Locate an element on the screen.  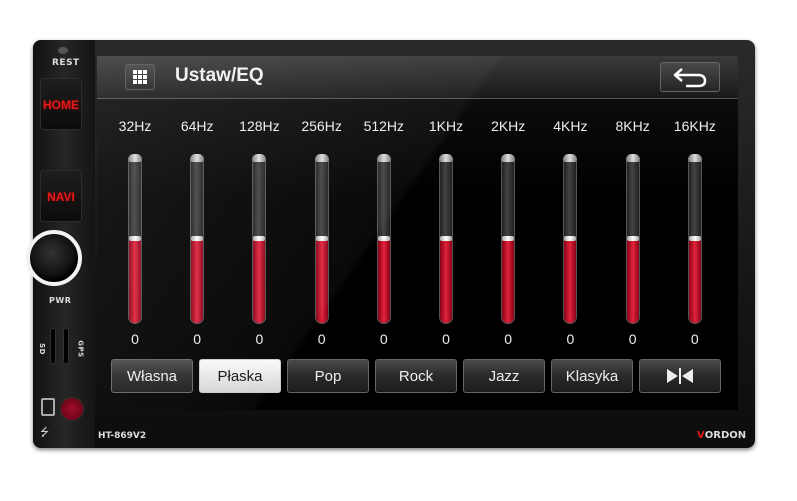
page-title: Ustaw/EQ is located at coordinates (219, 75).